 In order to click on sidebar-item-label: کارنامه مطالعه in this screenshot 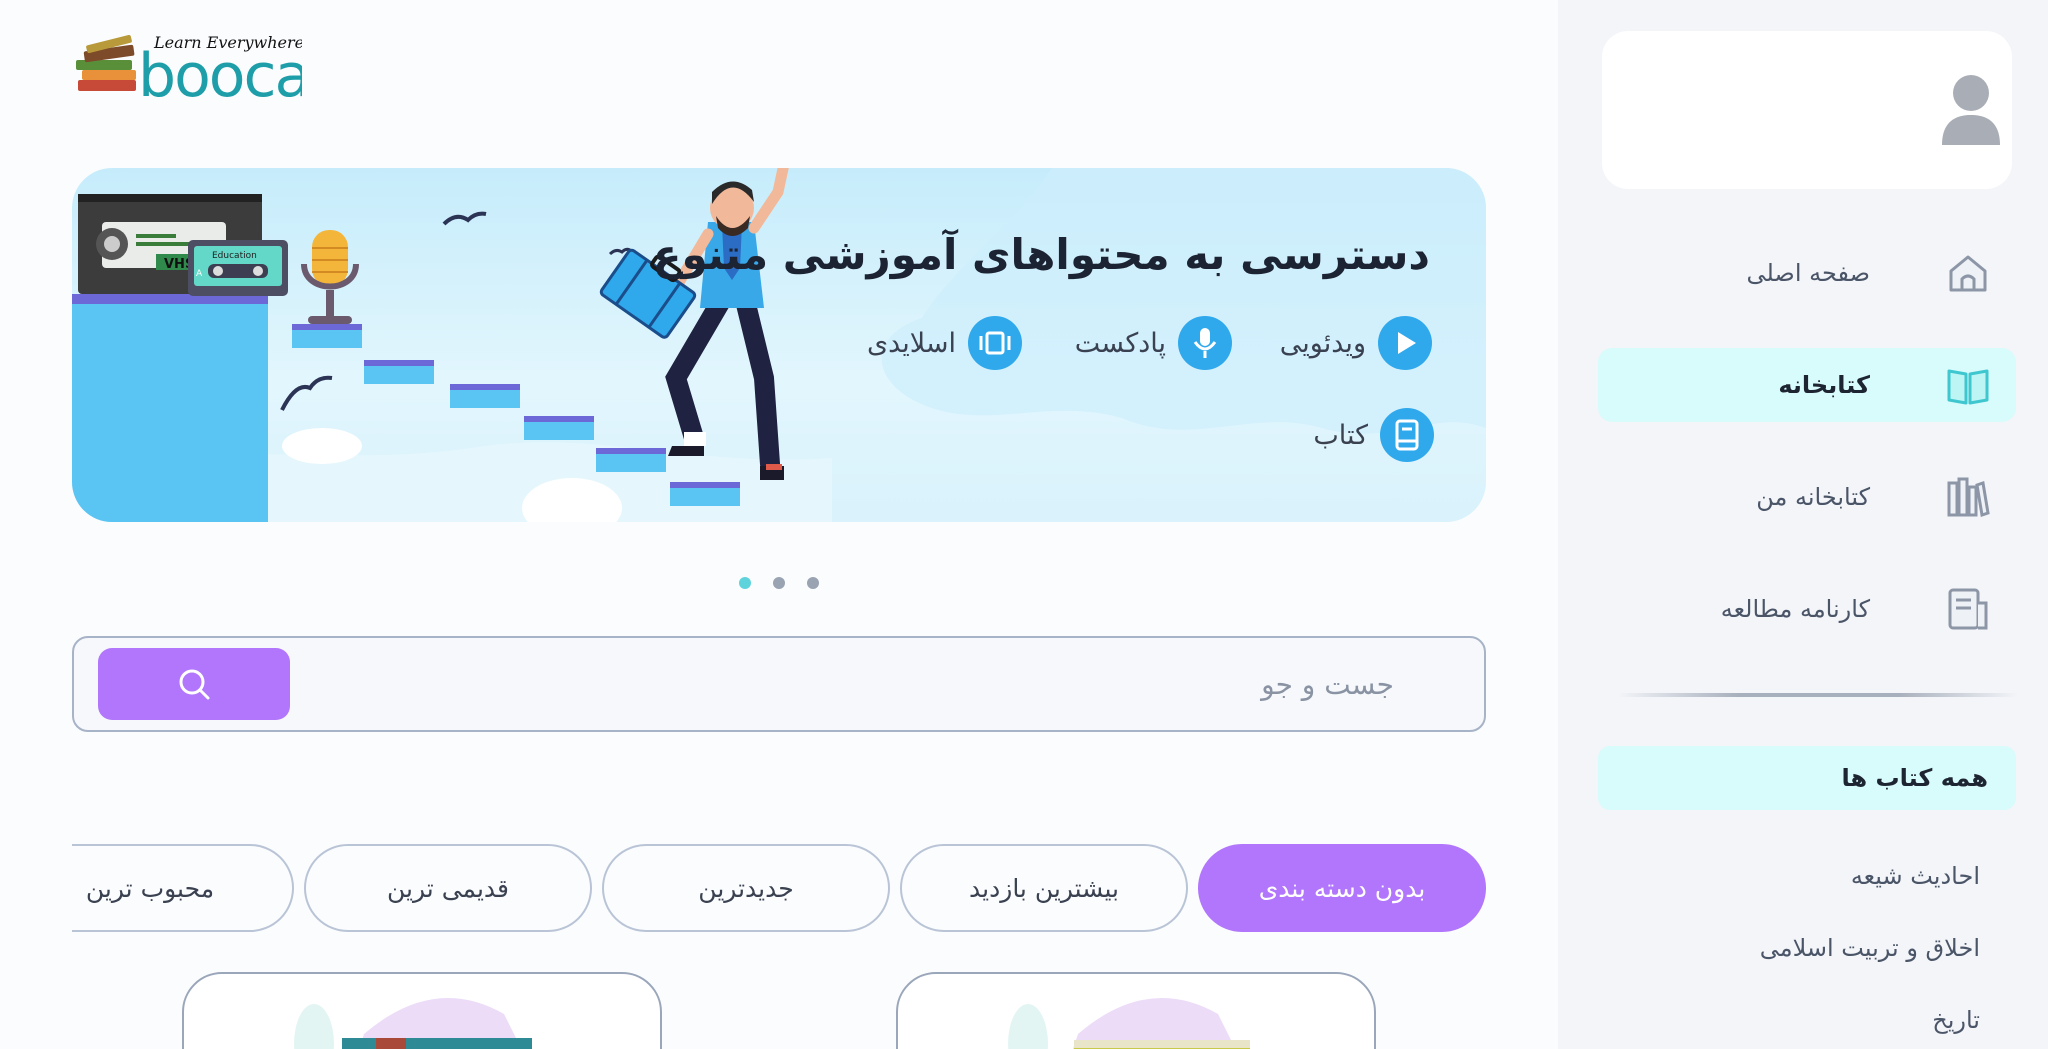, I will do `click(1795, 609)`.